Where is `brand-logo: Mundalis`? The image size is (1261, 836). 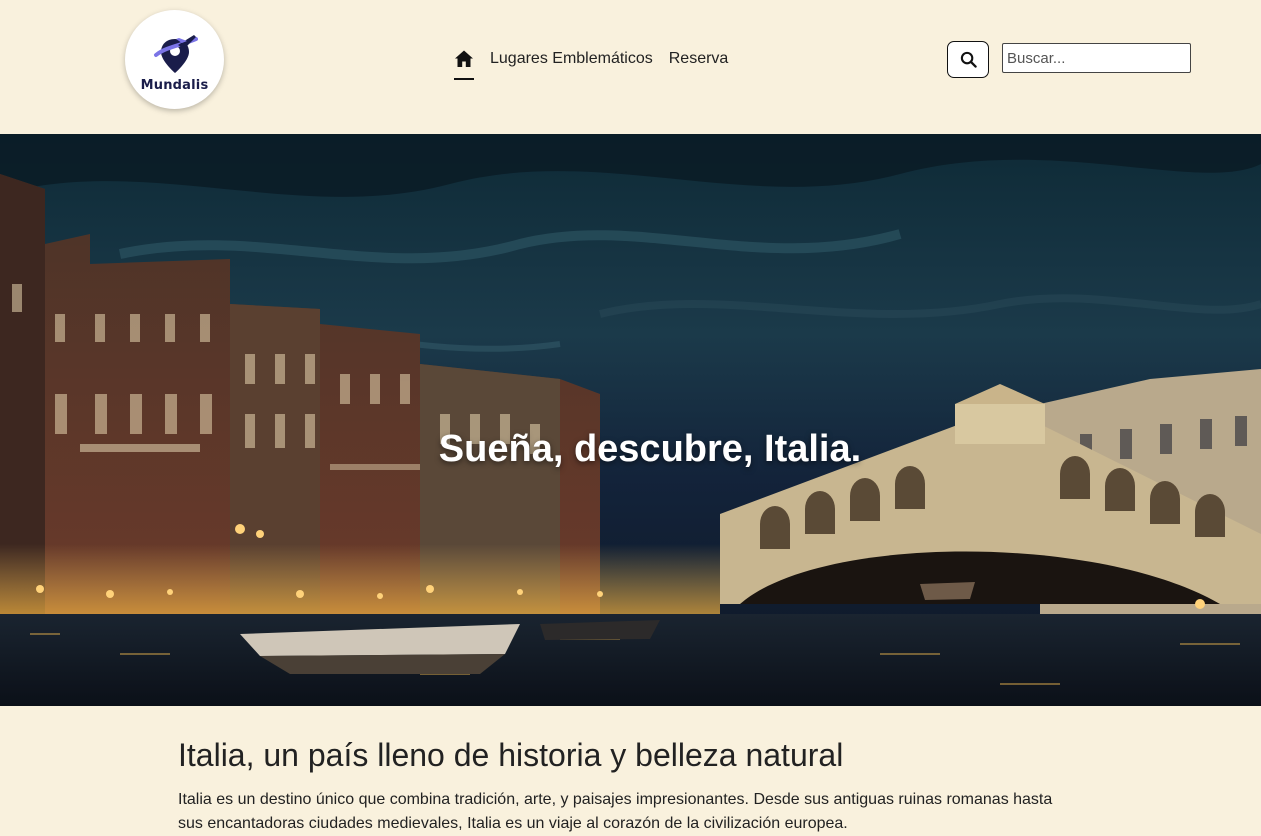
brand-logo: Mundalis is located at coordinates (174, 59).